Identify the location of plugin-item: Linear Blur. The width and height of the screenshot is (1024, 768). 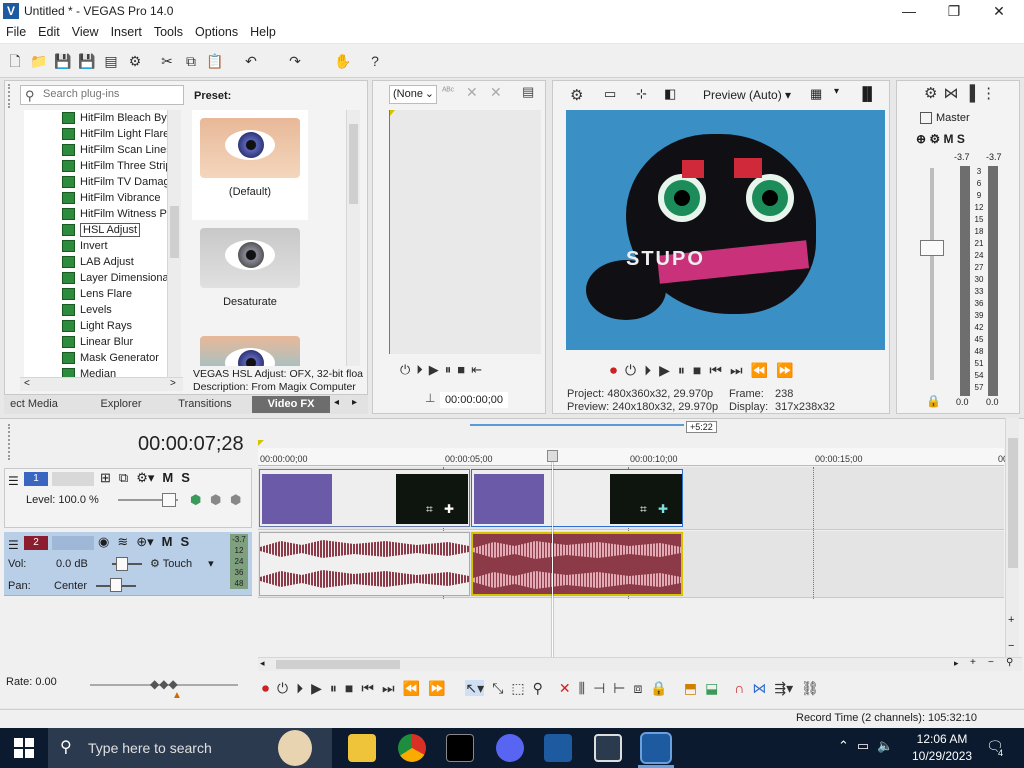
(95, 342).